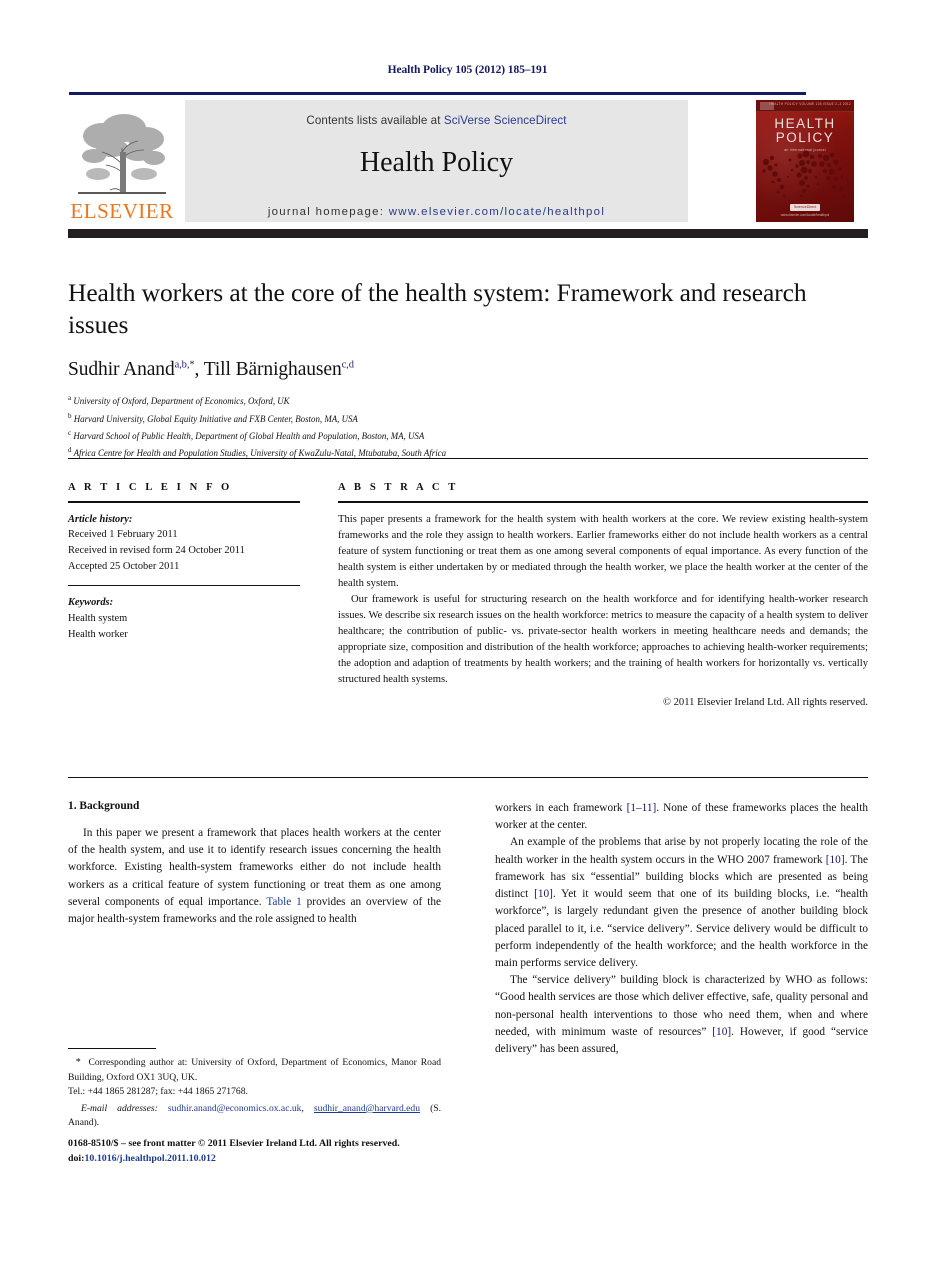 This screenshot has height=1266, width=935. Describe the element at coordinates (283, 902) in the screenshot. I see `table-1-link: Table 1` at that location.